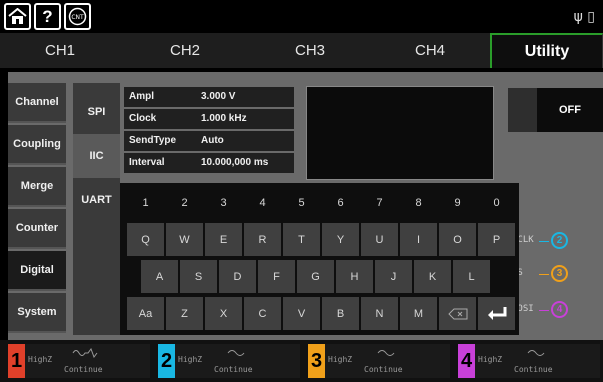  I want to click on counter-icon-label: CNT, so click(77, 17).